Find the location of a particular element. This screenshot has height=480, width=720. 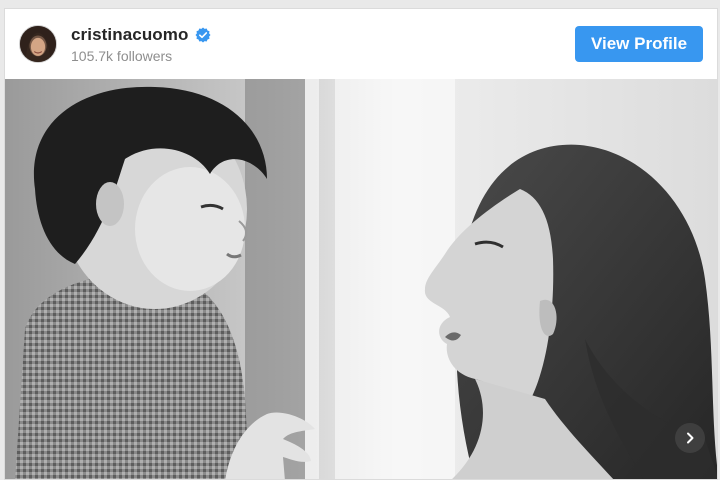

chevron-right-icon is located at coordinates (690, 438).